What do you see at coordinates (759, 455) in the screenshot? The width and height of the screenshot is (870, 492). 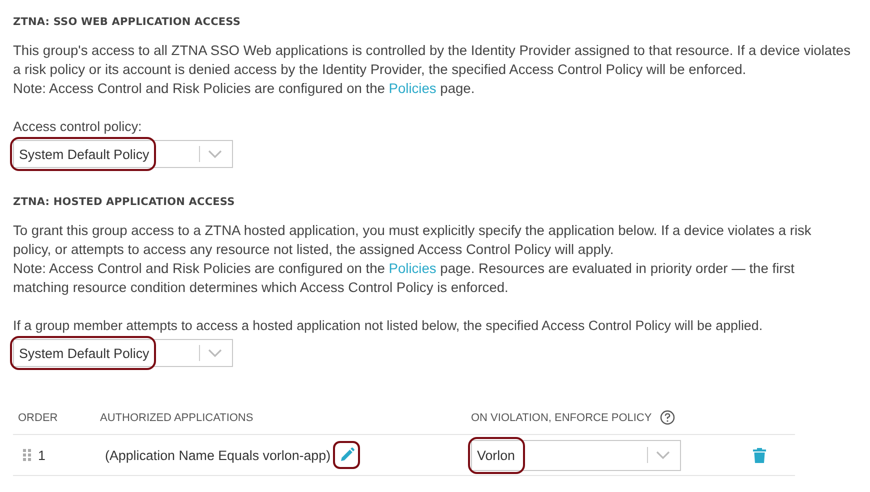 I see `delete-icon` at bounding box center [759, 455].